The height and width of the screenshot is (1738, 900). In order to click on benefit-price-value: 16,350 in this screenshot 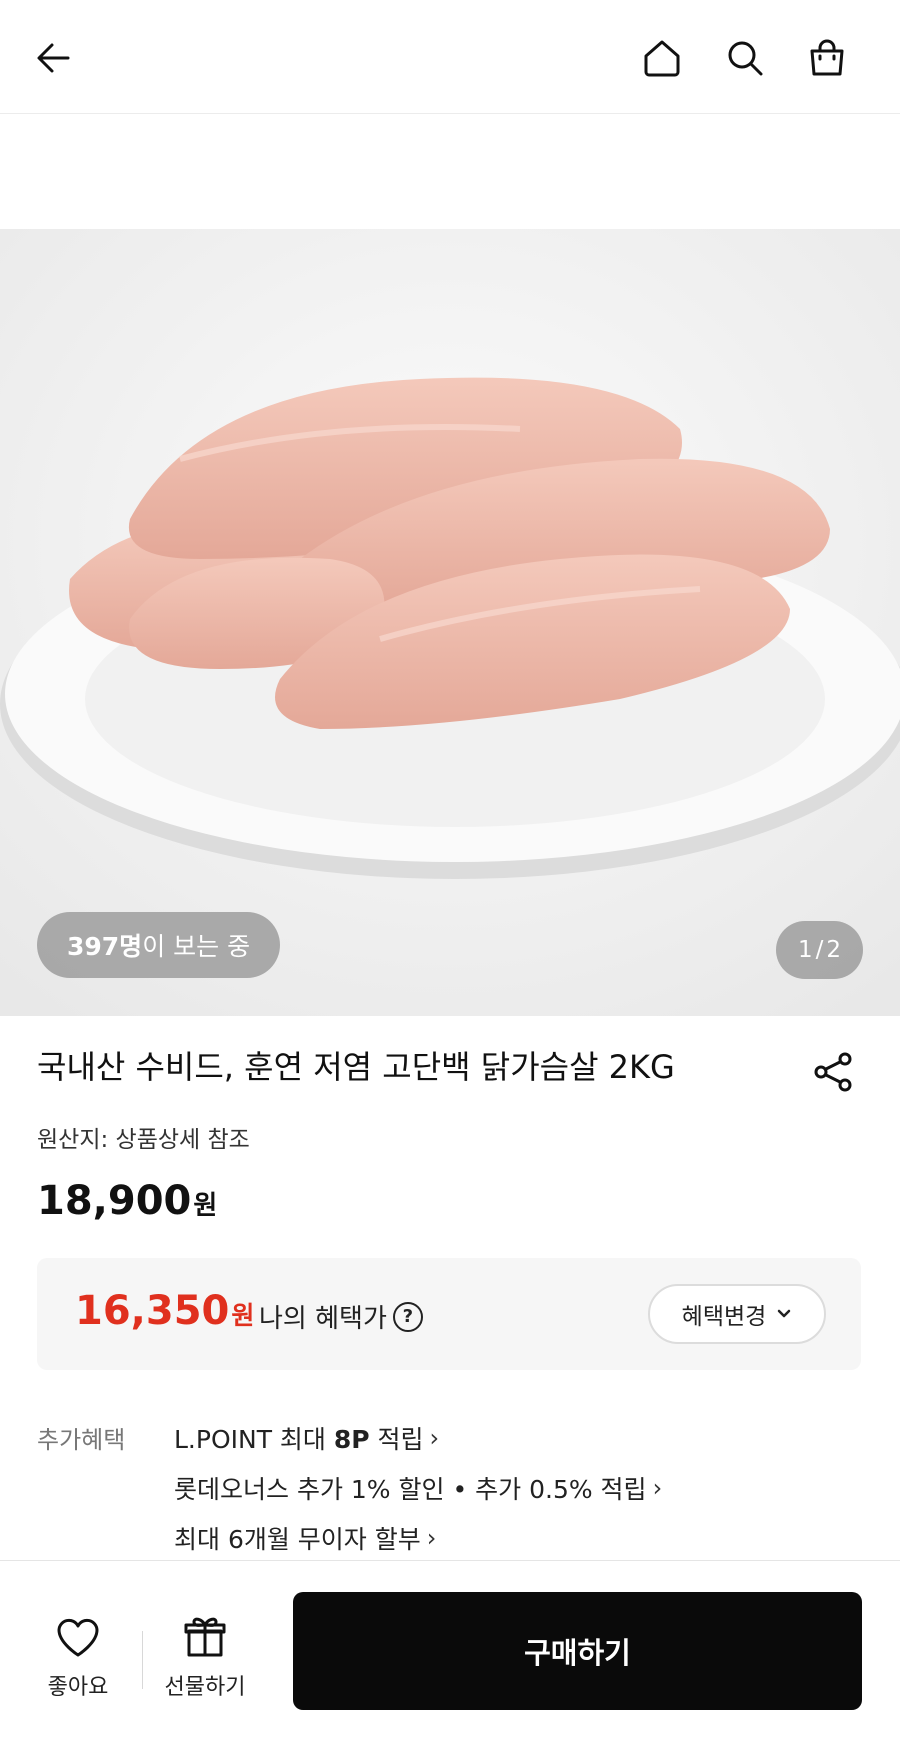, I will do `click(152, 1311)`.